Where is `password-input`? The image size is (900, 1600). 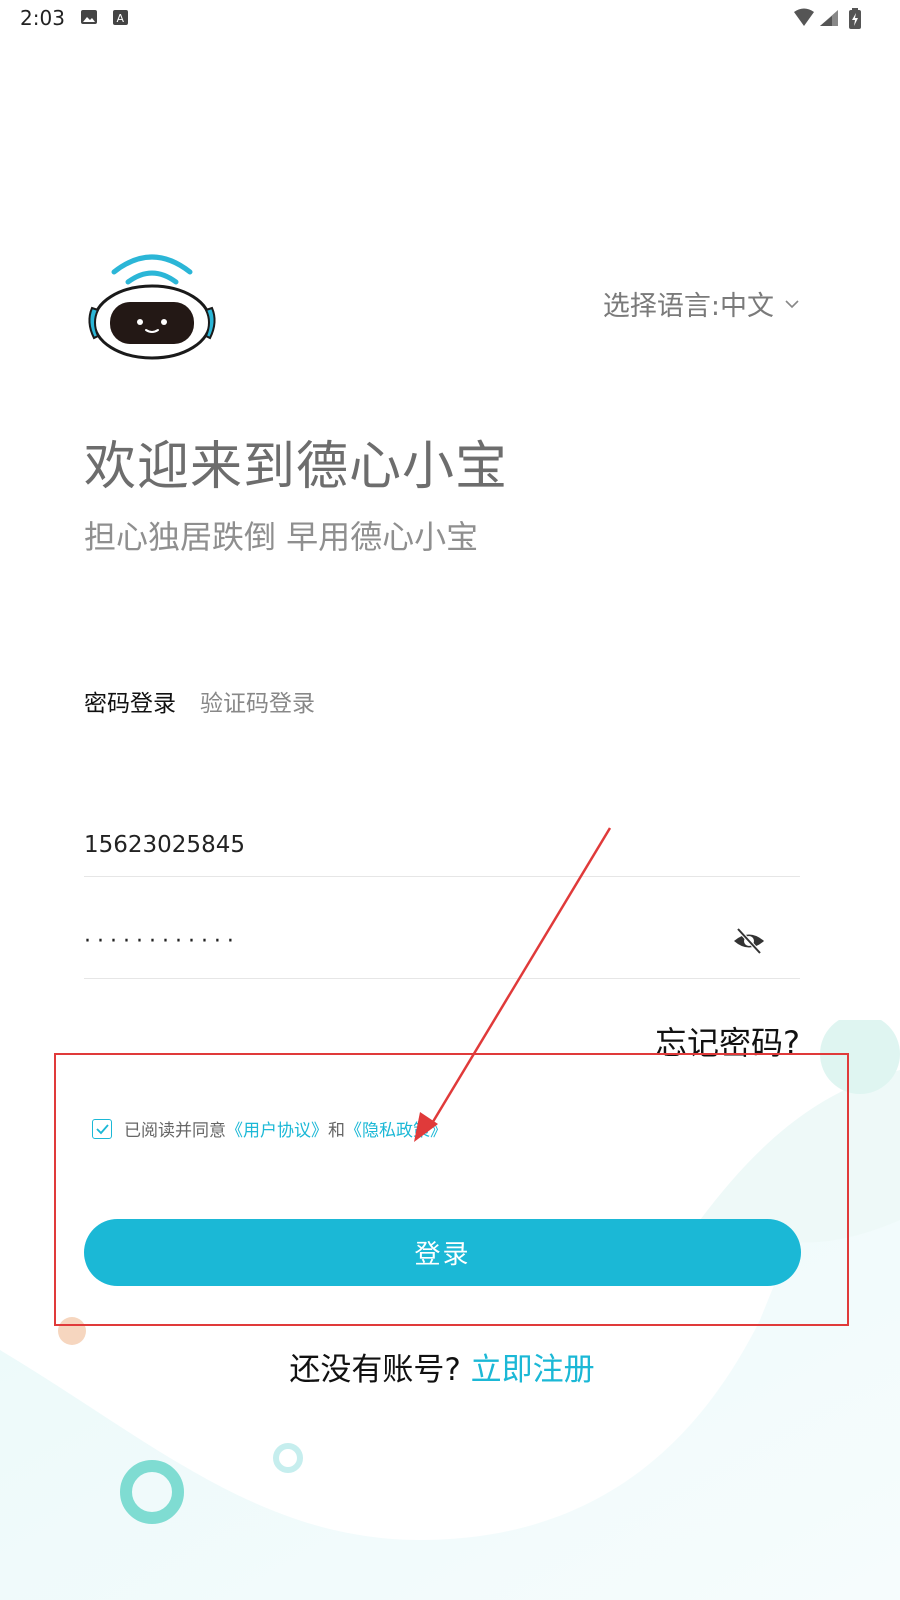
password-input is located at coordinates (384, 941).